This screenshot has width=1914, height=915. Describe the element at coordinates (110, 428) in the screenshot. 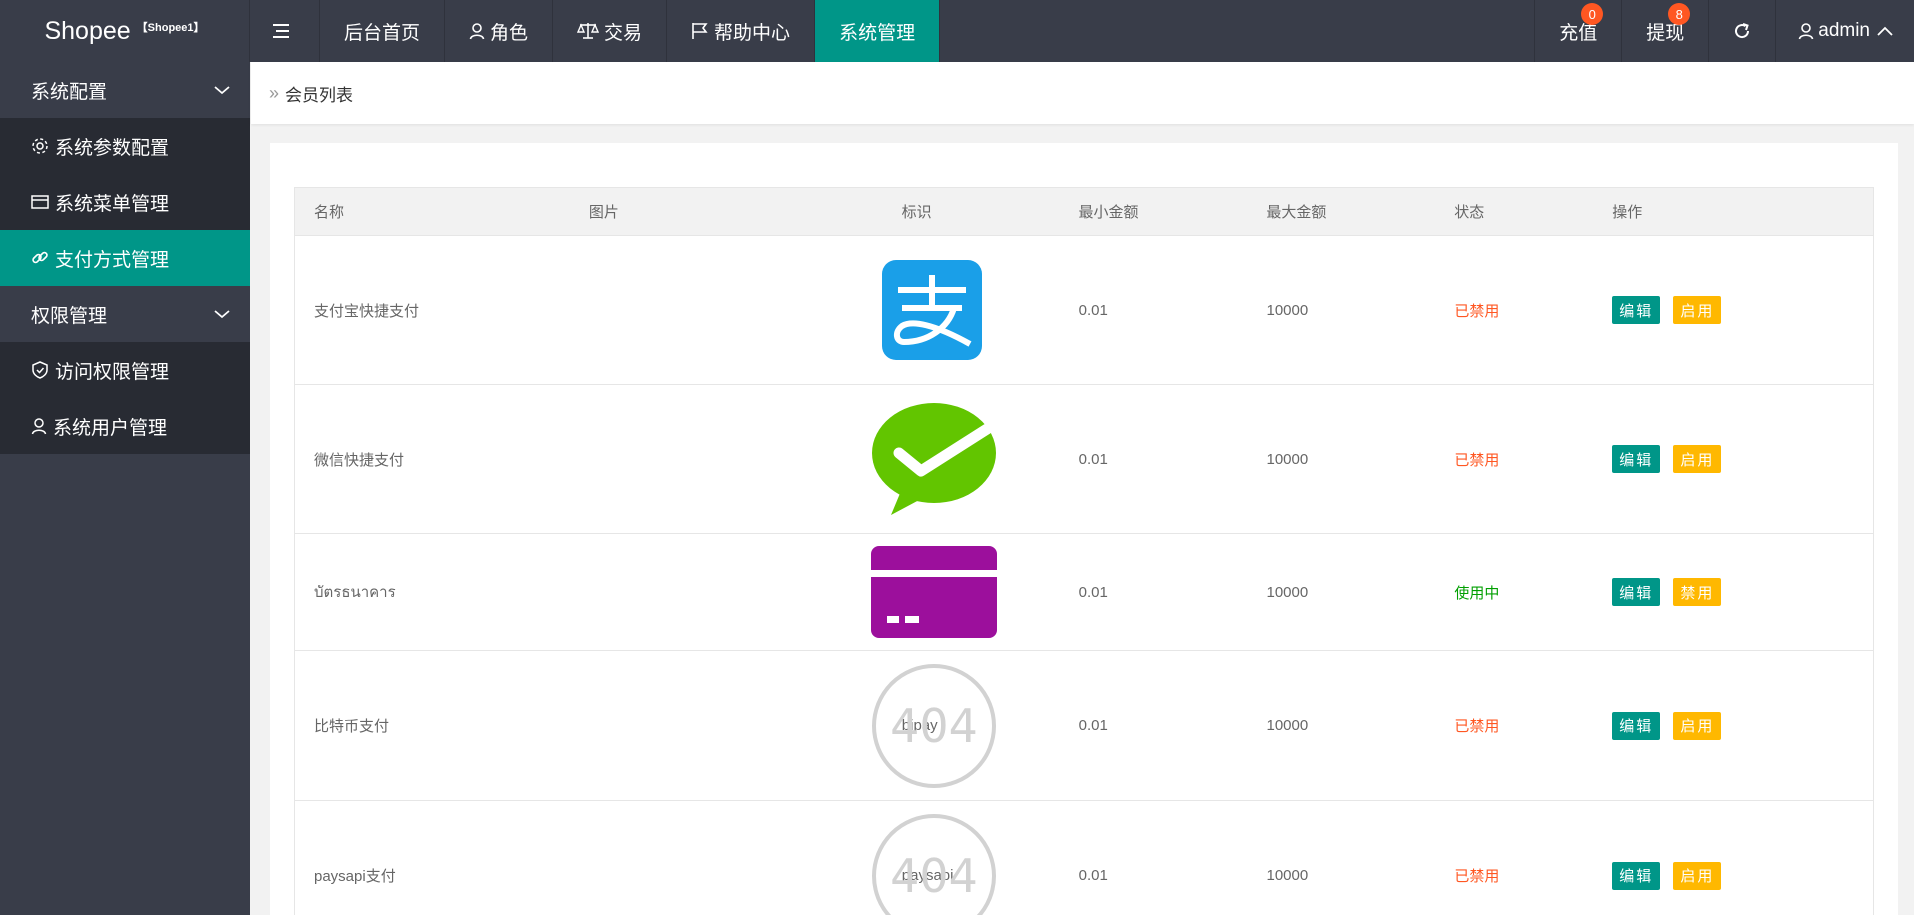

I see `sidebar-item-label: 系统用户管理` at that location.